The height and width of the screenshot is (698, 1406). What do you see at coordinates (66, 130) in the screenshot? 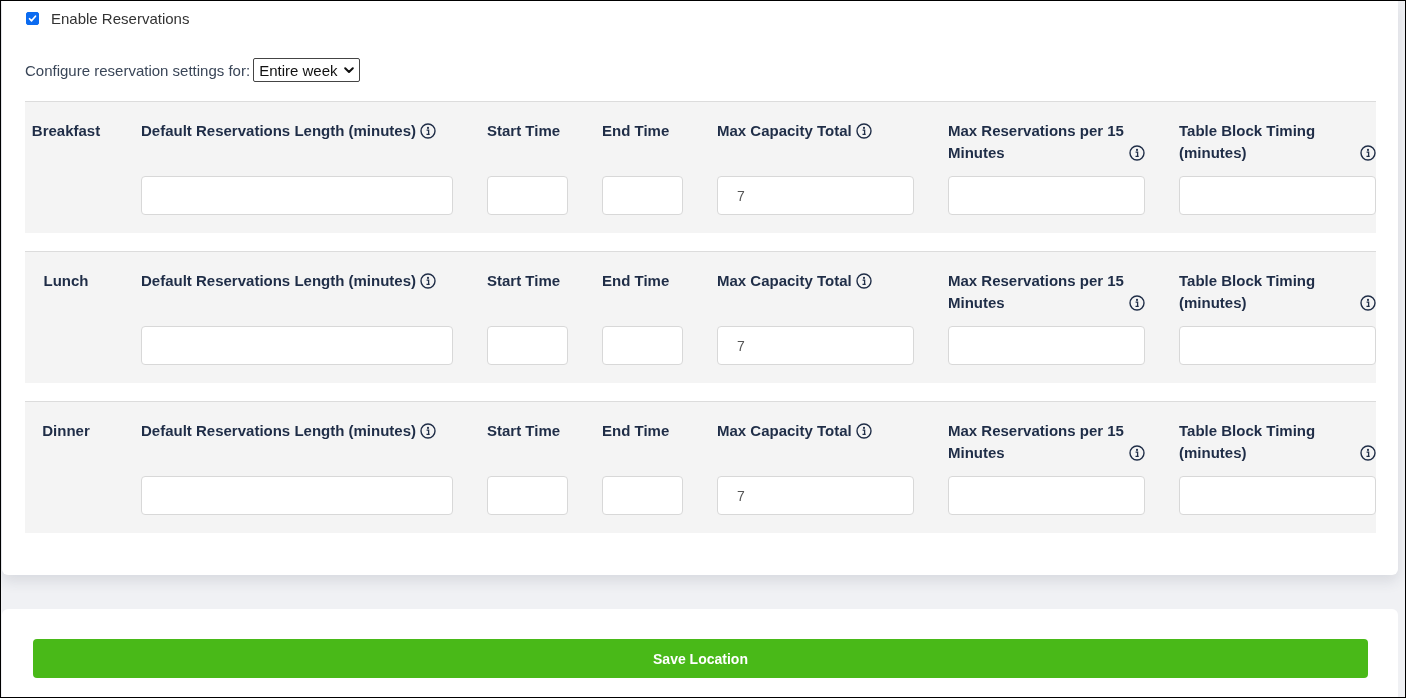
I see `meal-name: Breakfast` at bounding box center [66, 130].